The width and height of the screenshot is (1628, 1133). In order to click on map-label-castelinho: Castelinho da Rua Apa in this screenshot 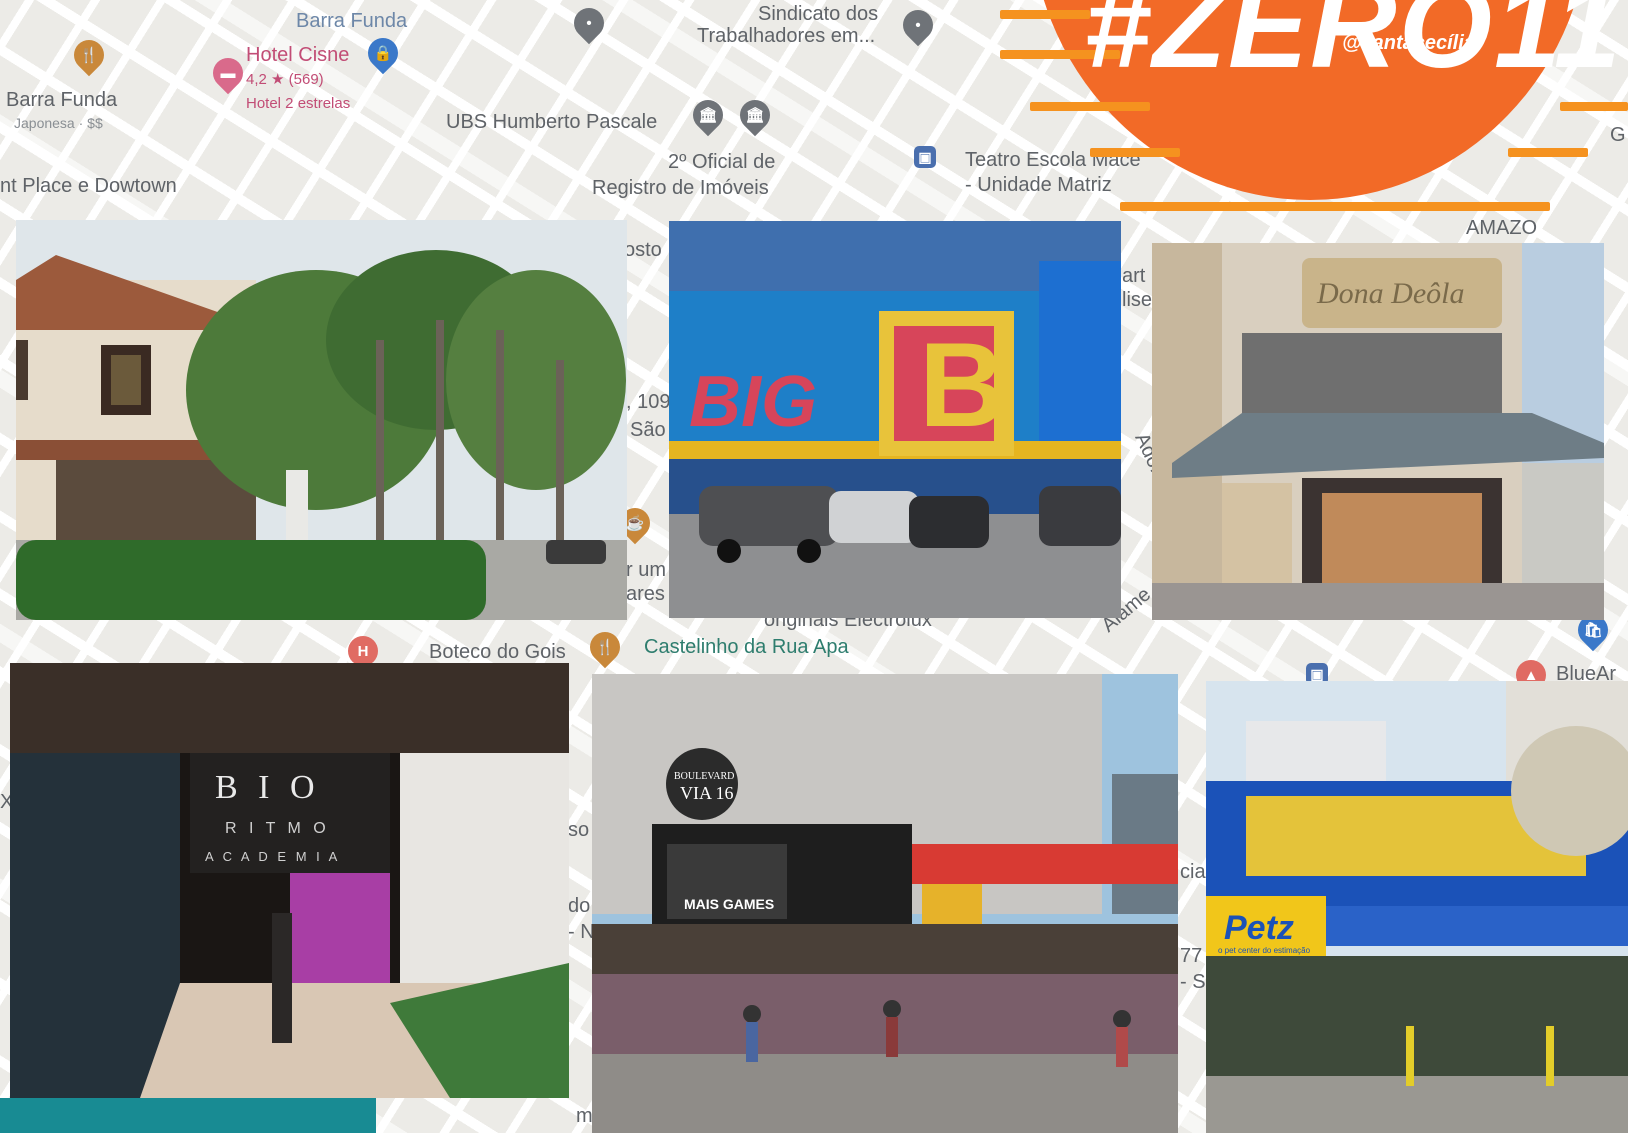, I will do `click(746, 647)`.